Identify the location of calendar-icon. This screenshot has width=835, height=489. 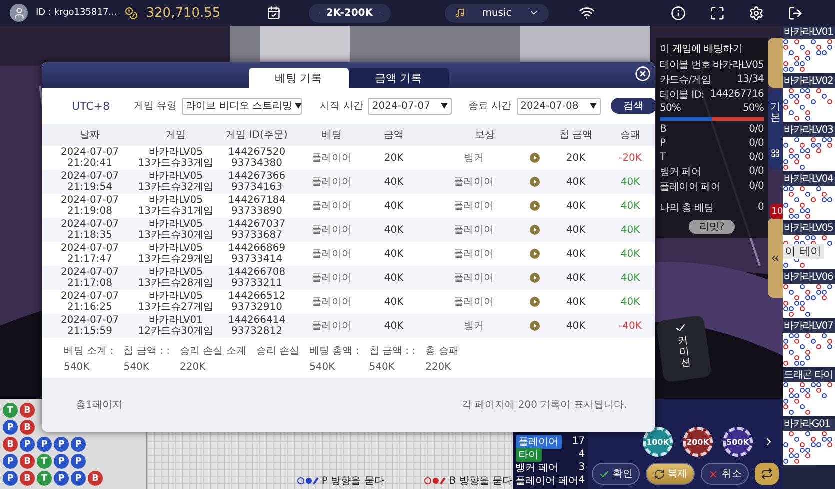
(273, 13).